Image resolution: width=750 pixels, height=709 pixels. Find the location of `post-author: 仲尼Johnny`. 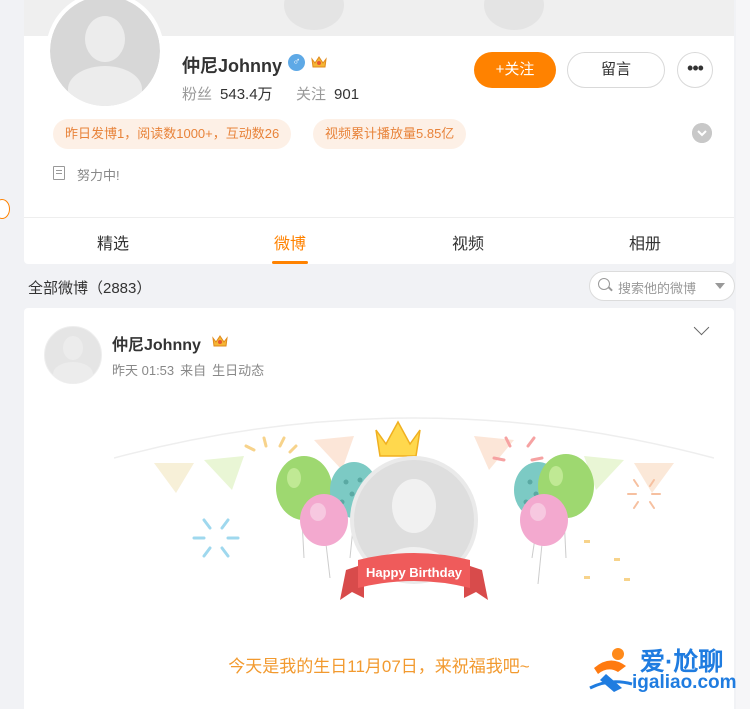

post-author: 仲尼Johnny is located at coordinates (156, 343).